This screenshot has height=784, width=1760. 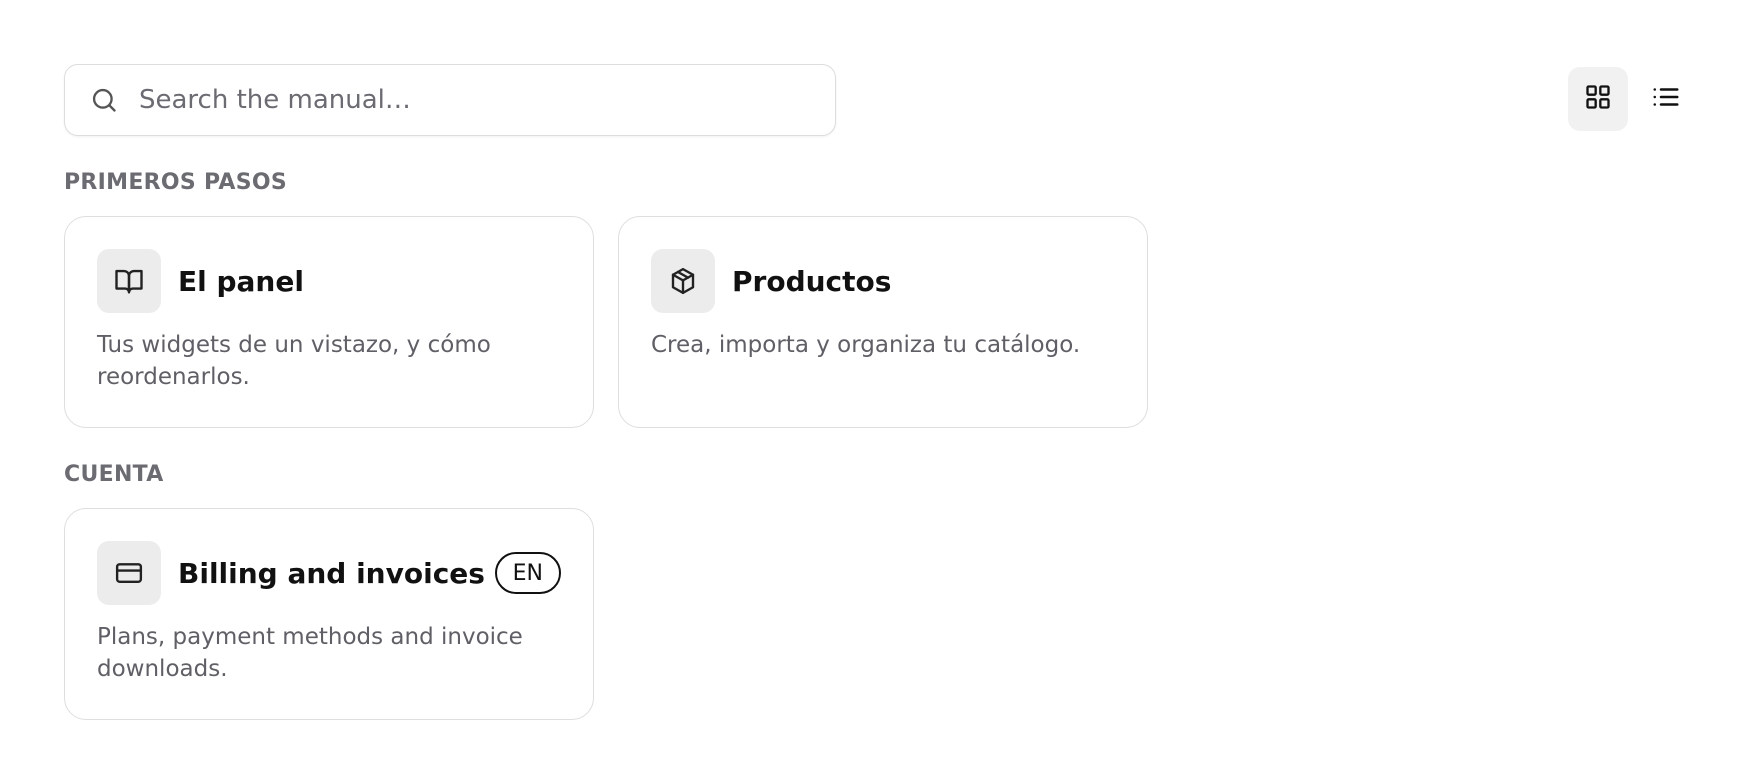 I want to click on box-icon, so click(x=683, y=281).